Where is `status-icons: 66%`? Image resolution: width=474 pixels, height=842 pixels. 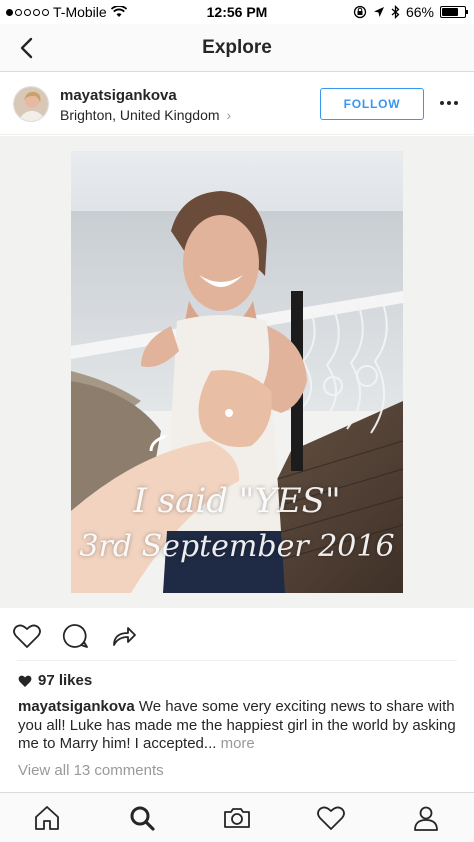
status-icons: 66% is located at coordinates (410, 12).